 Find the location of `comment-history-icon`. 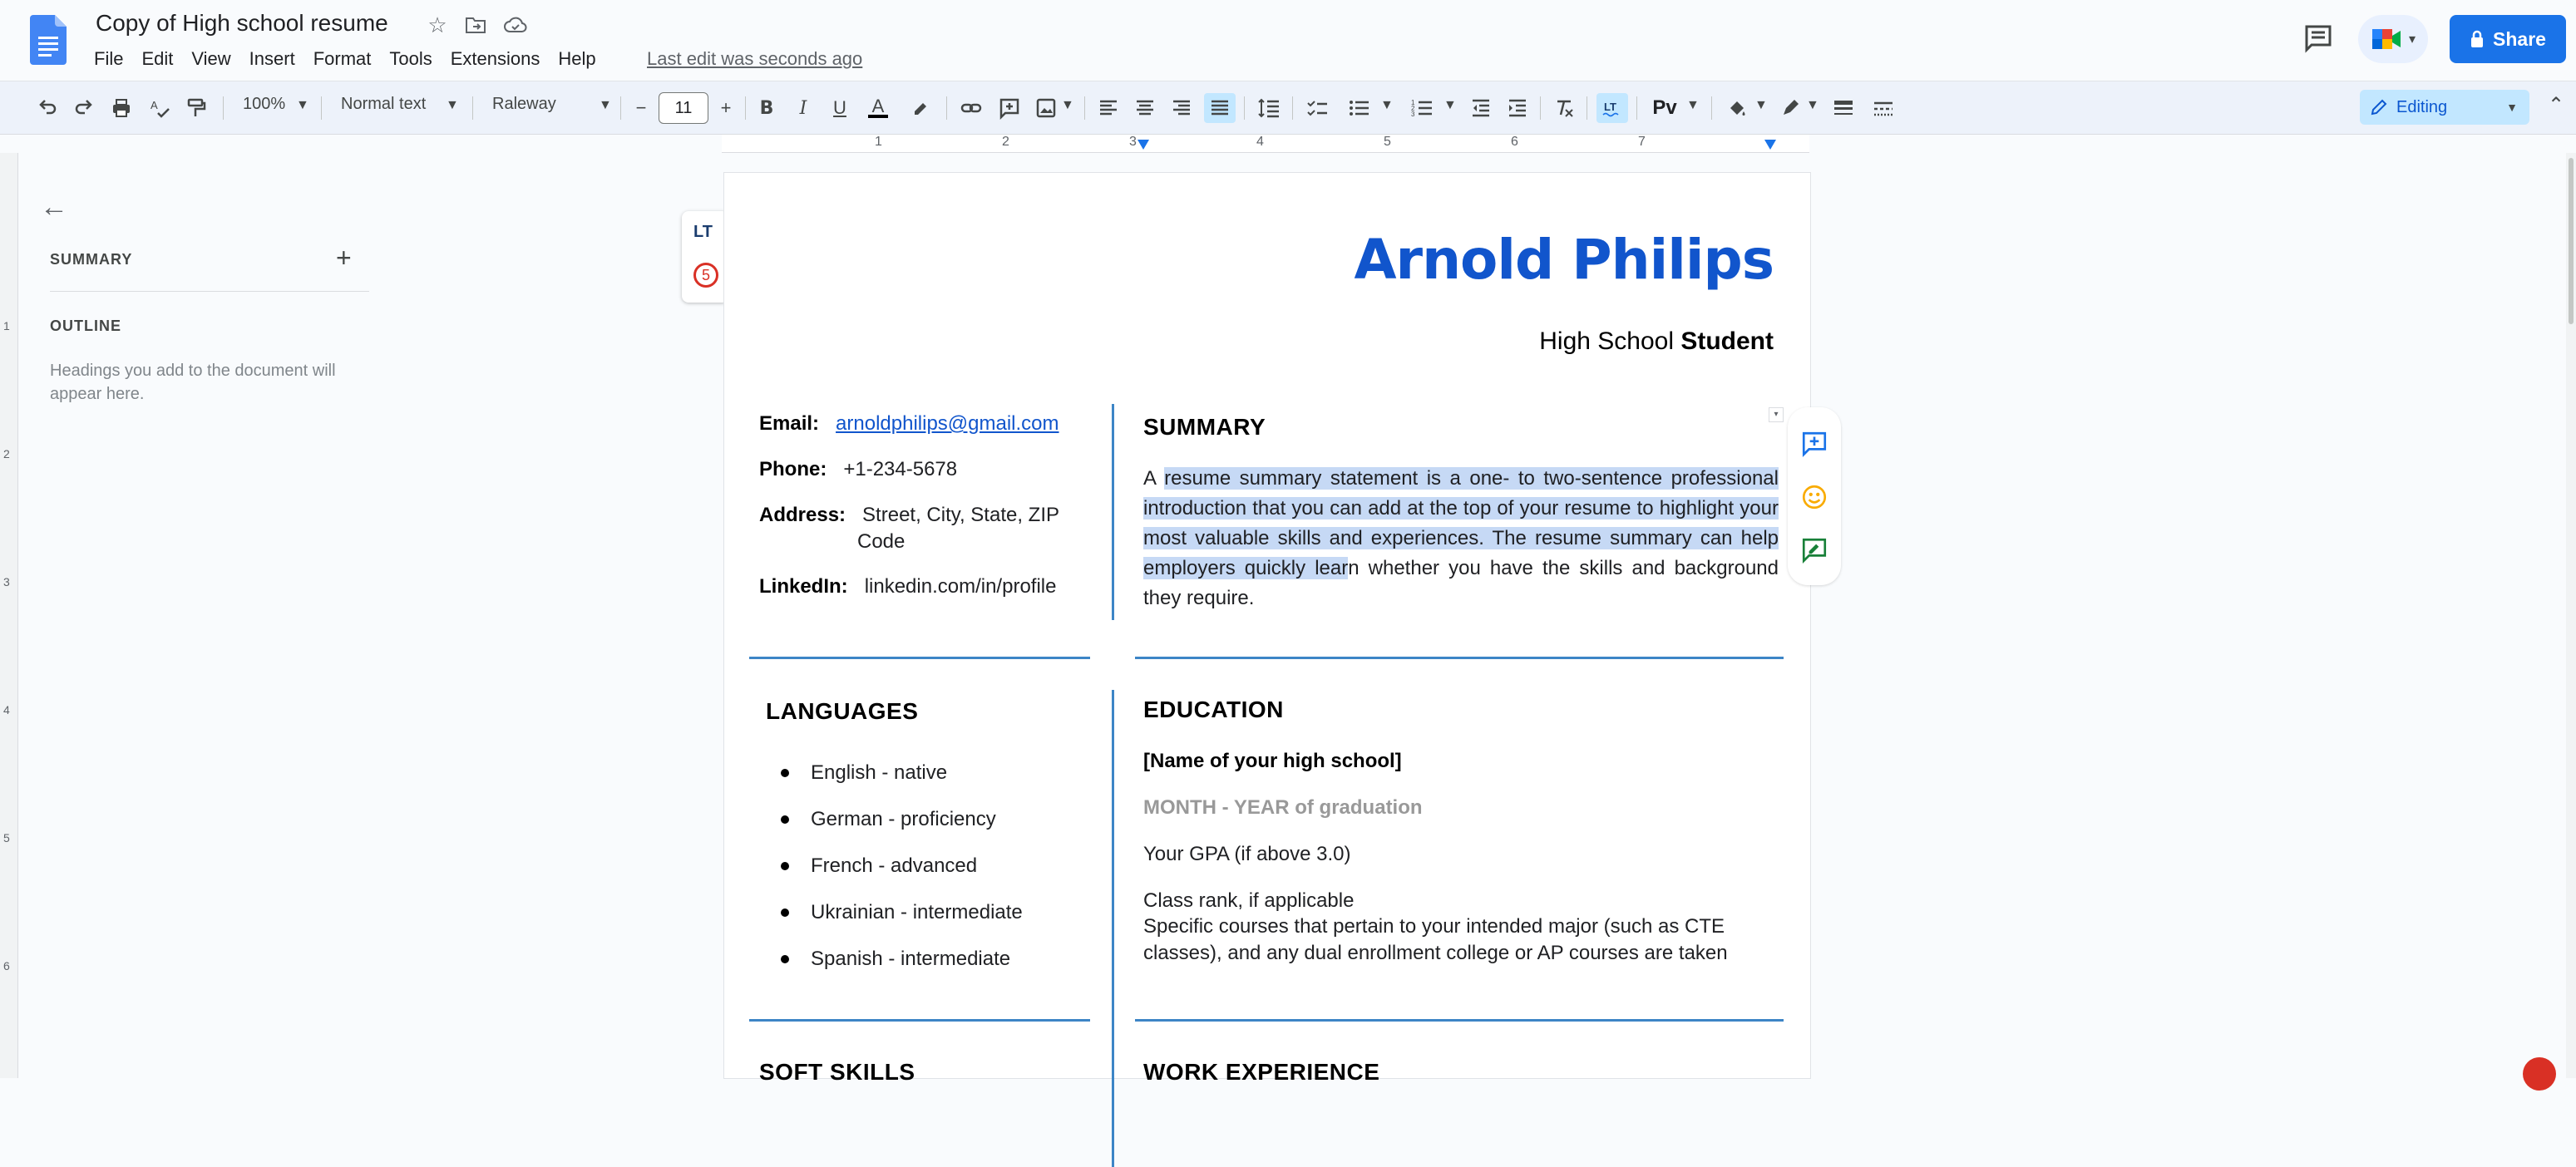

comment-history-icon is located at coordinates (2318, 38).